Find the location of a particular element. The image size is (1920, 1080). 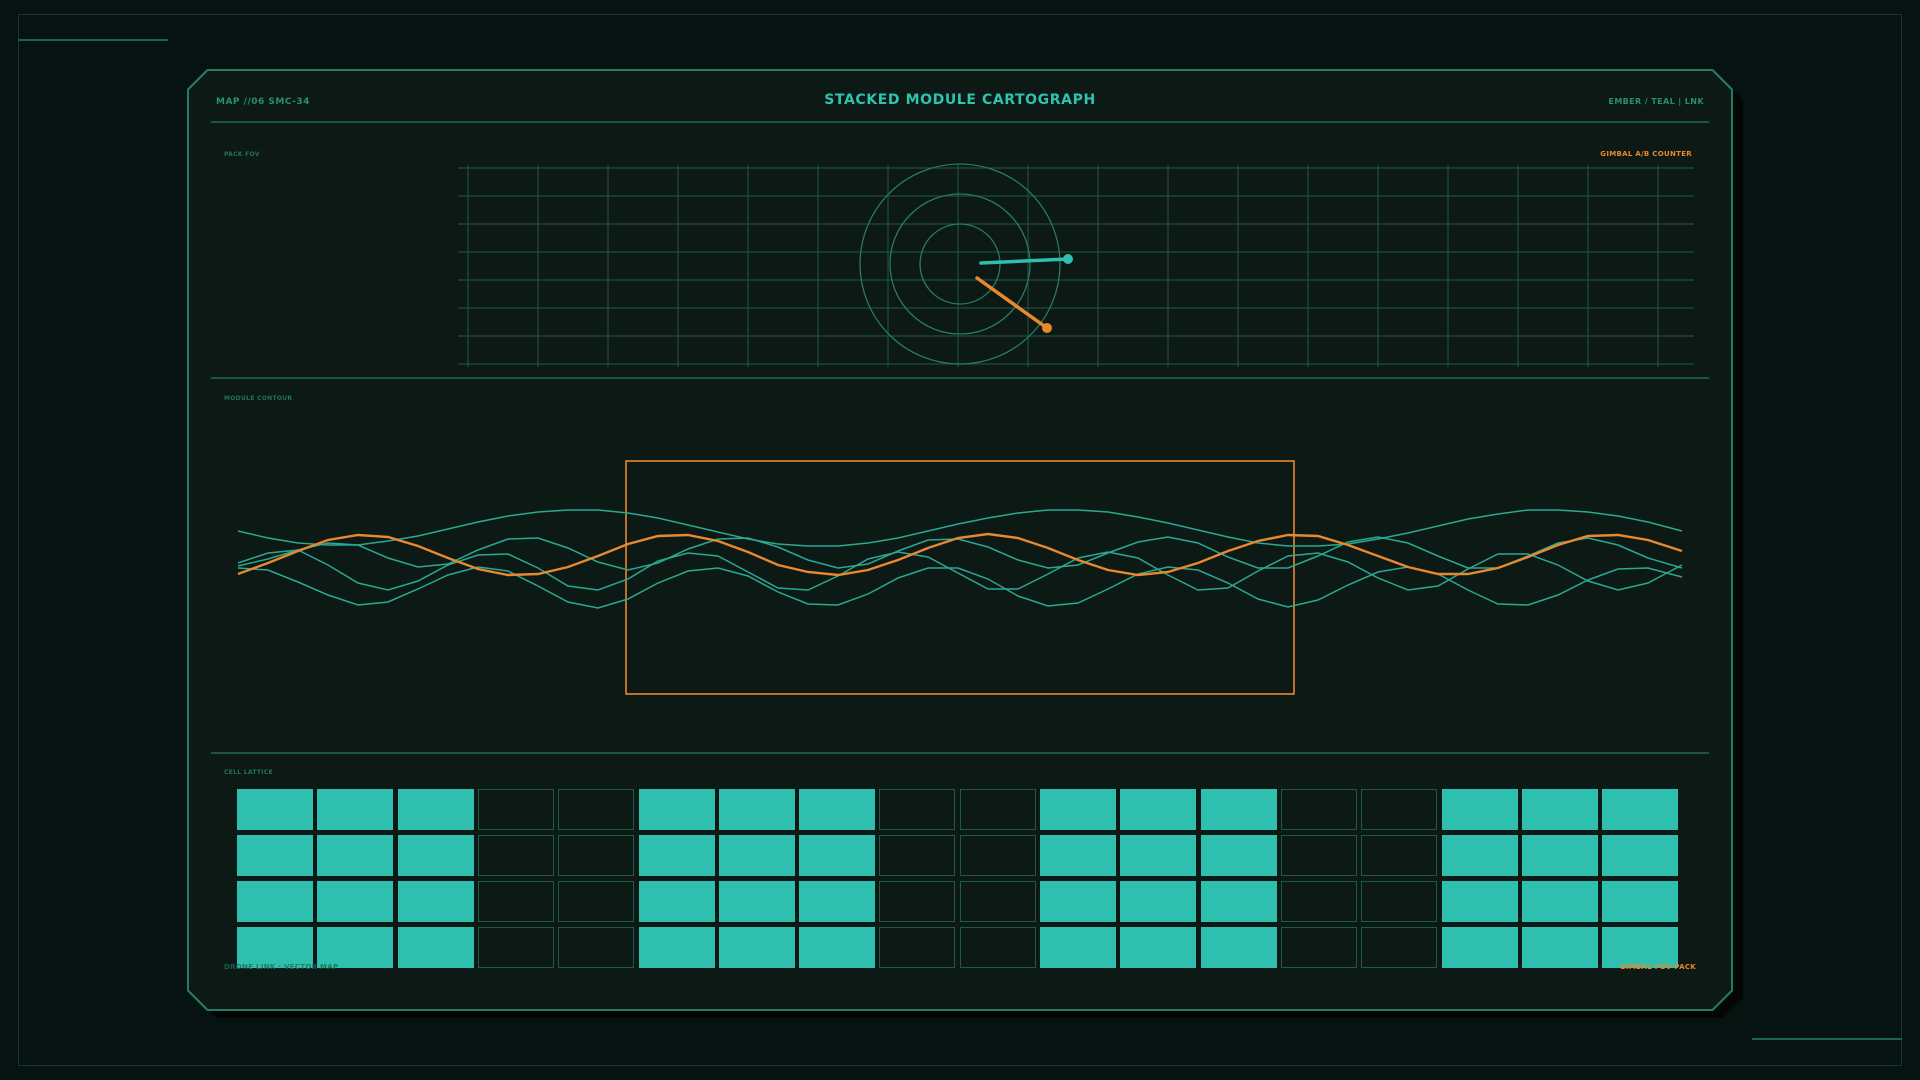

fov-grid is located at coordinates (1076, 266).